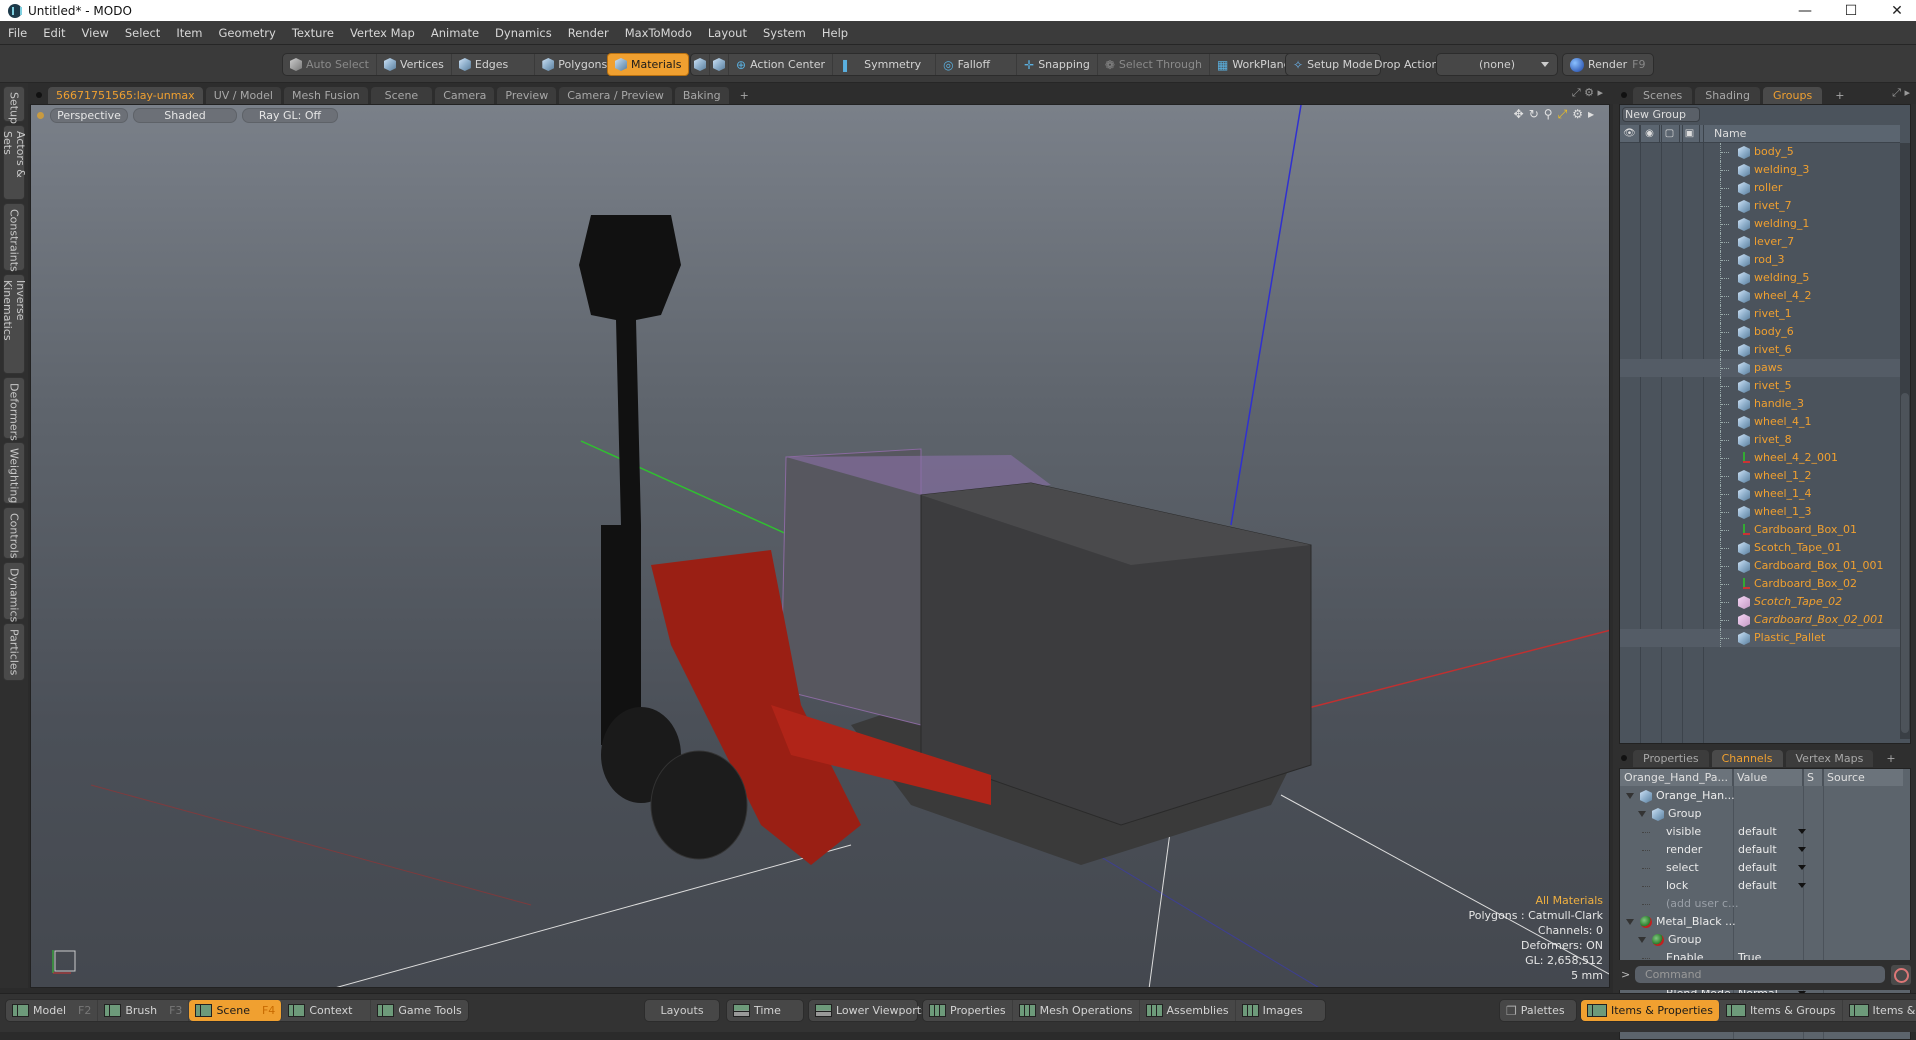 The height and width of the screenshot is (1040, 1916). Describe the element at coordinates (1587, 93) in the screenshot. I see `viewport-panel-options-icon: ⤢ ⚙ ▸` at that location.